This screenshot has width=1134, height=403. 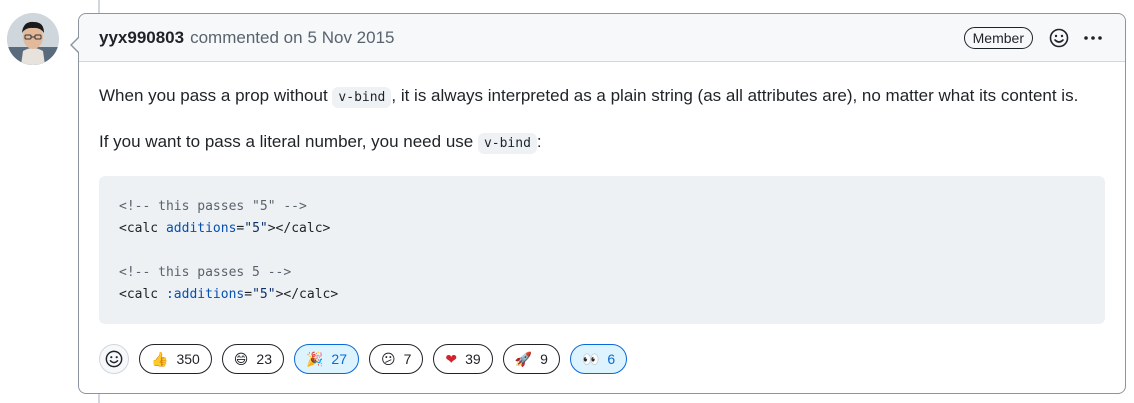 I want to click on thumbs-up-icon: 👍, so click(x=160, y=358).